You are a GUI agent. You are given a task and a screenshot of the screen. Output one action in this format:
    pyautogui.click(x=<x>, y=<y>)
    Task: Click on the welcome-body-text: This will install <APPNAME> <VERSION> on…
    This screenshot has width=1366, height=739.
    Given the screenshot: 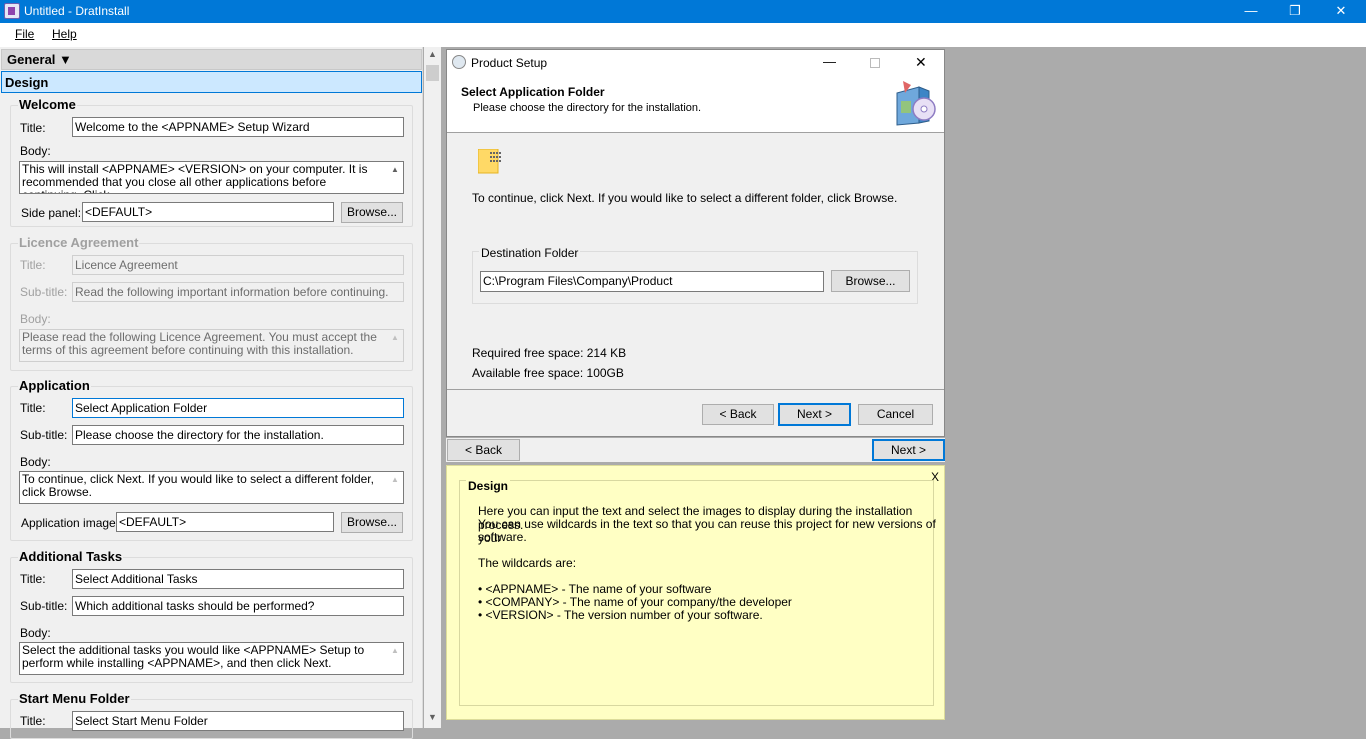 What is the action you would take?
    pyautogui.click(x=195, y=178)
    